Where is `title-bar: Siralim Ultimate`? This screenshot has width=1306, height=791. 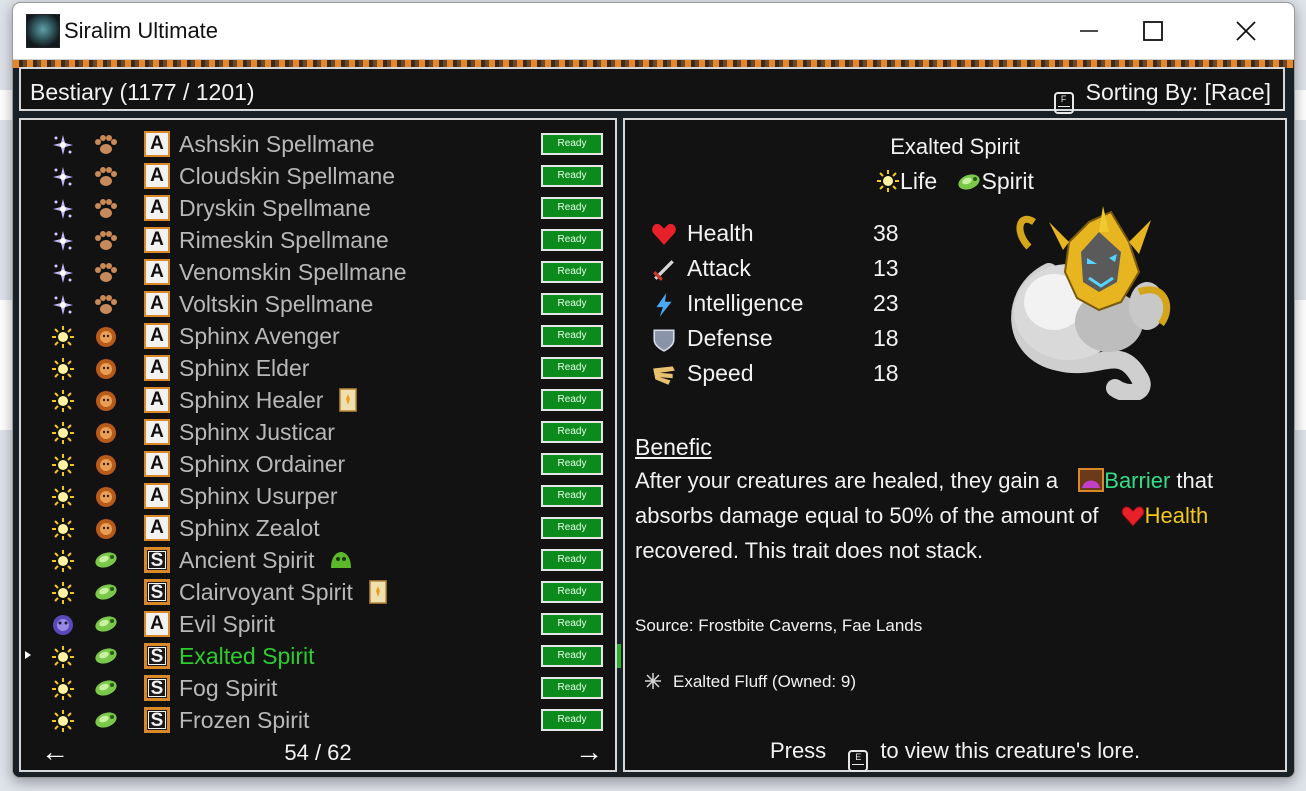 title-bar: Siralim Ultimate is located at coordinates (653, 31).